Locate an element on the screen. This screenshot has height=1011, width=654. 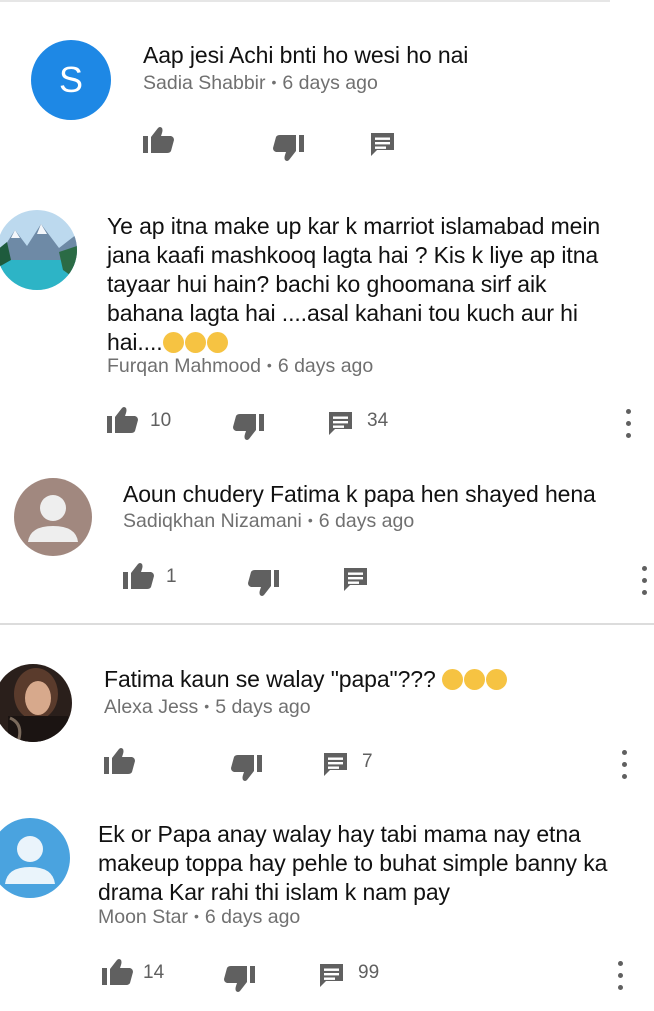
like-count: 10 is located at coordinates (161, 420).